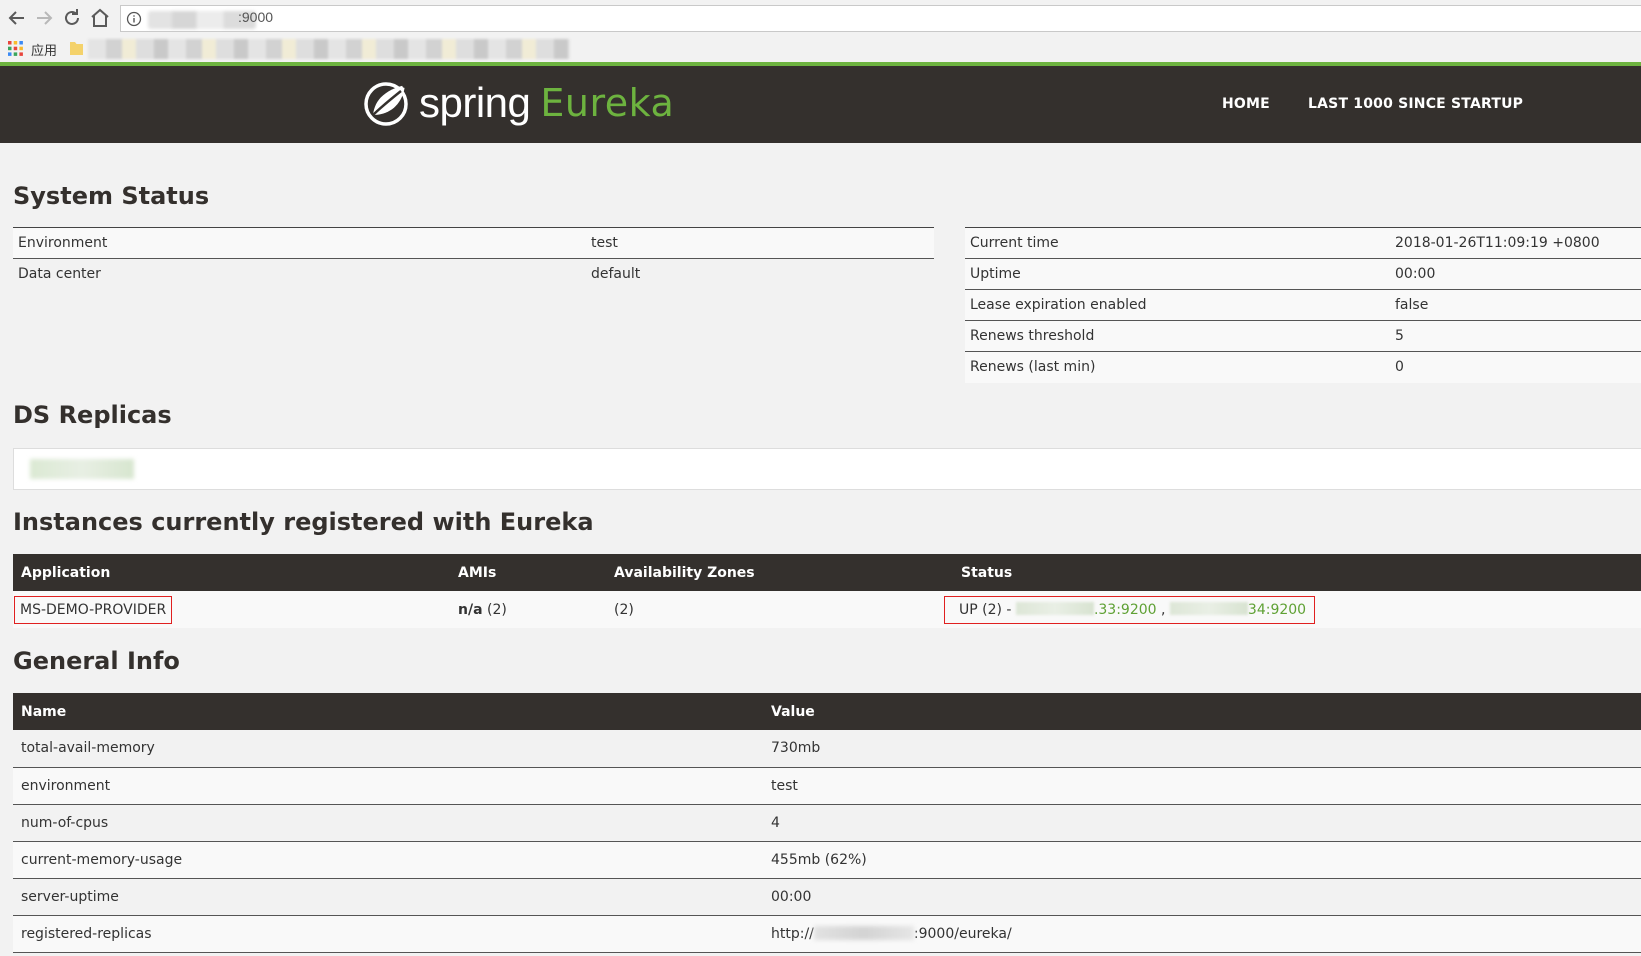 The width and height of the screenshot is (1641, 956). Describe the element at coordinates (528, 572) in the screenshot. I see `col-amis: AMIs` at that location.